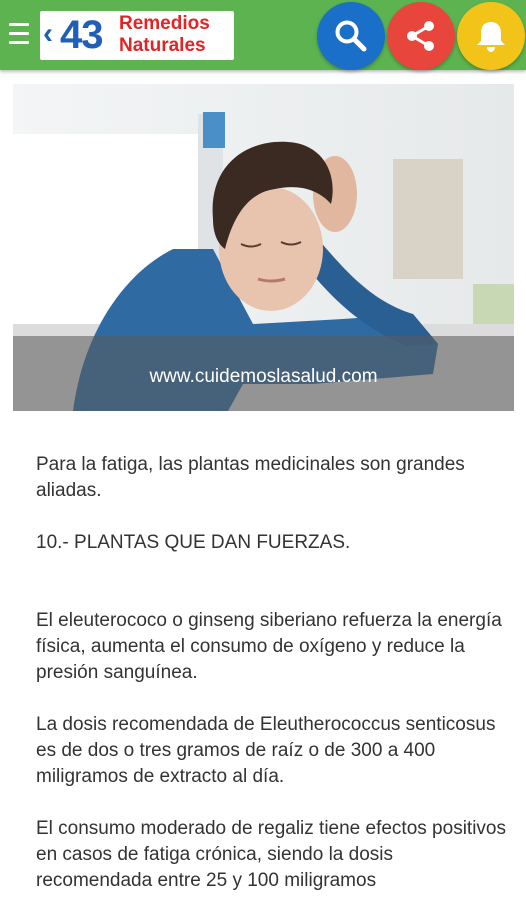 This screenshot has height=920, width=526. I want to click on hamburger-menu-icon, so click(19, 35).